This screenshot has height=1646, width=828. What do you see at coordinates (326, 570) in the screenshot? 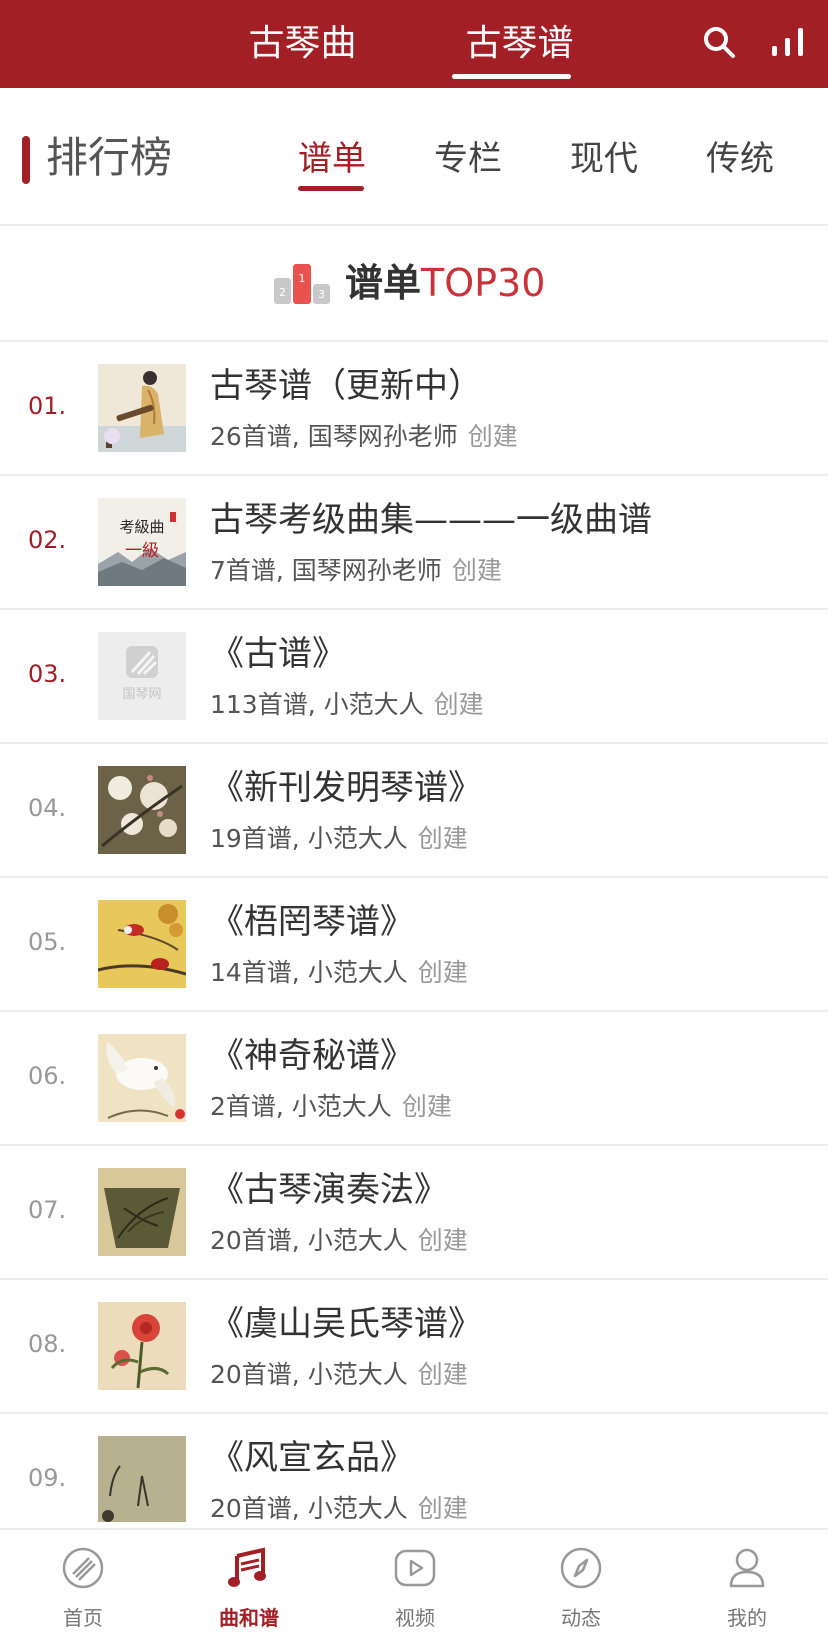
I see `item-info: 7首谱, 国琴网孙老师` at bounding box center [326, 570].